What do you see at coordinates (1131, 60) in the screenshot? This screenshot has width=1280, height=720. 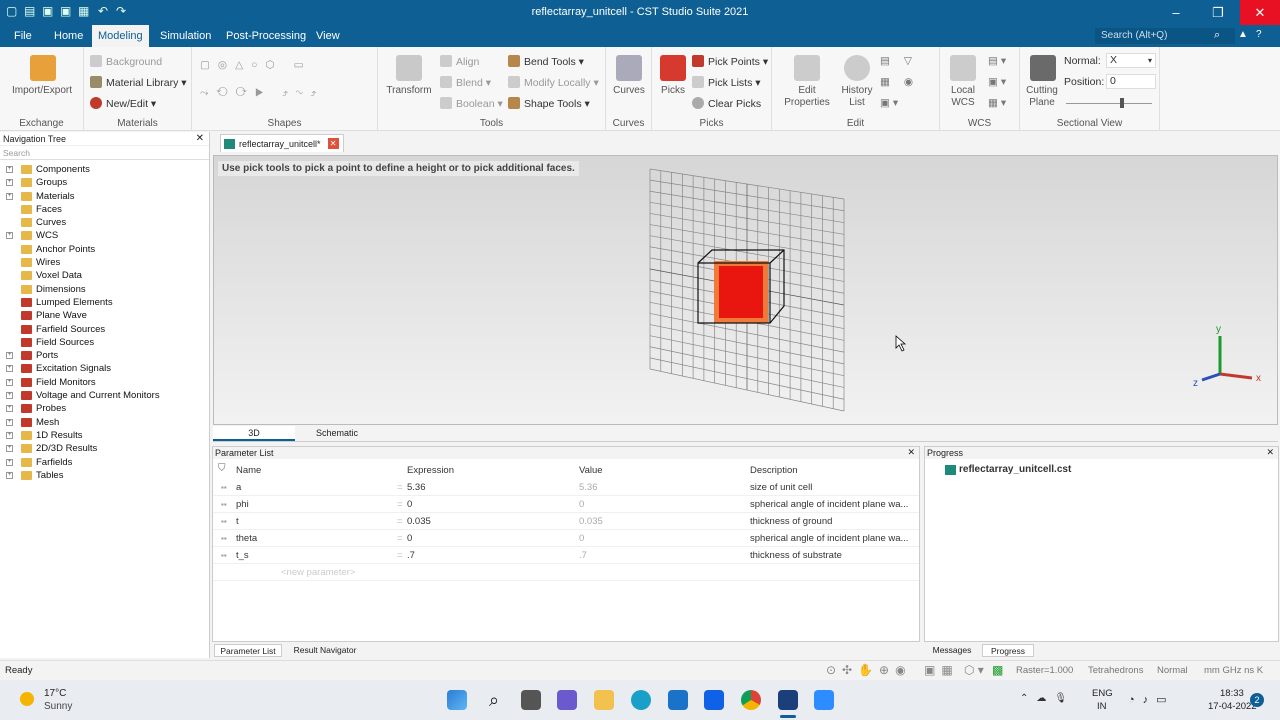 I see `normal-select: X ▾` at bounding box center [1131, 60].